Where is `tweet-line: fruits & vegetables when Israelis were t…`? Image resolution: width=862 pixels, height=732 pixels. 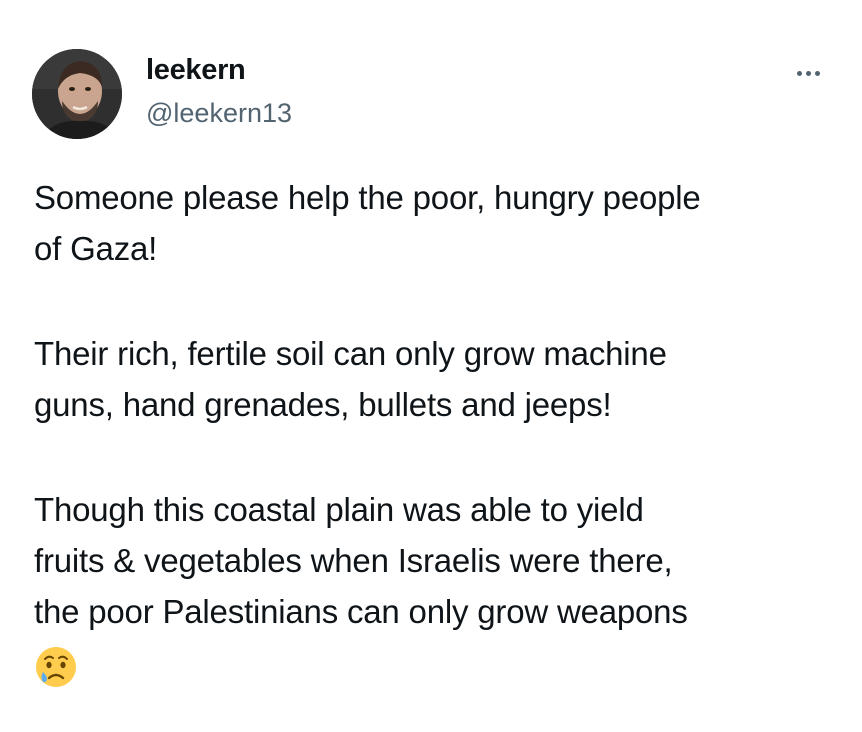
tweet-line: fruits & vegetables when Israelis were t… is located at coordinates (353, 560).